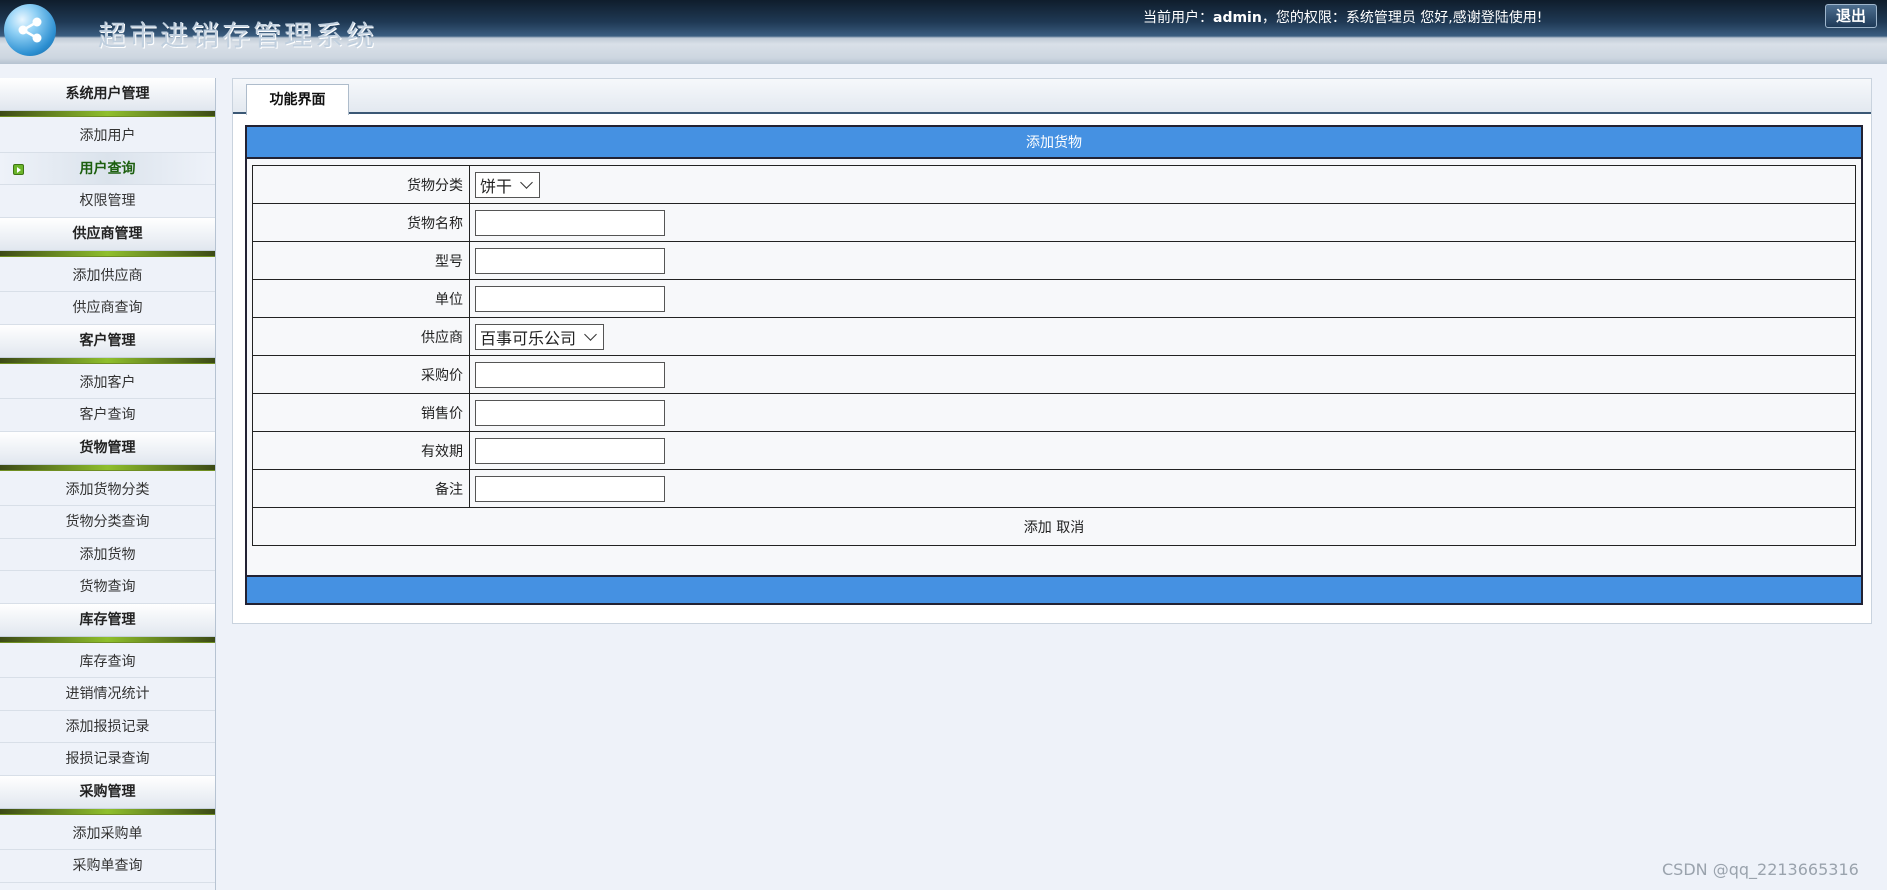  Describe the element at coordinates (107, 94) in the screenshot. I see `sidebar-section-user-mgmt: 系统用户管理` at that location.